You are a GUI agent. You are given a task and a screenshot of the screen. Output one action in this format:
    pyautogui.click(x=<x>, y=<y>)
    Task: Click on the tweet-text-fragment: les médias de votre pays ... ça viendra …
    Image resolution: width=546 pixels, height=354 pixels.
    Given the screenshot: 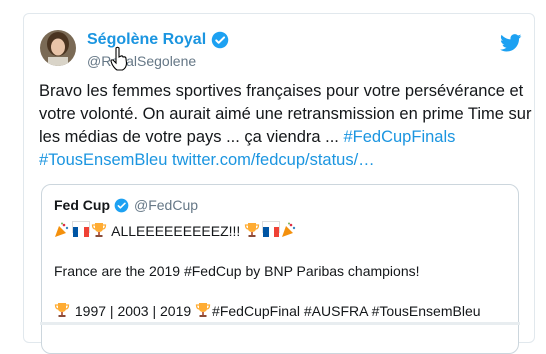 What is the action you would take?
    pyautogui.click(x=191, y=137)
    